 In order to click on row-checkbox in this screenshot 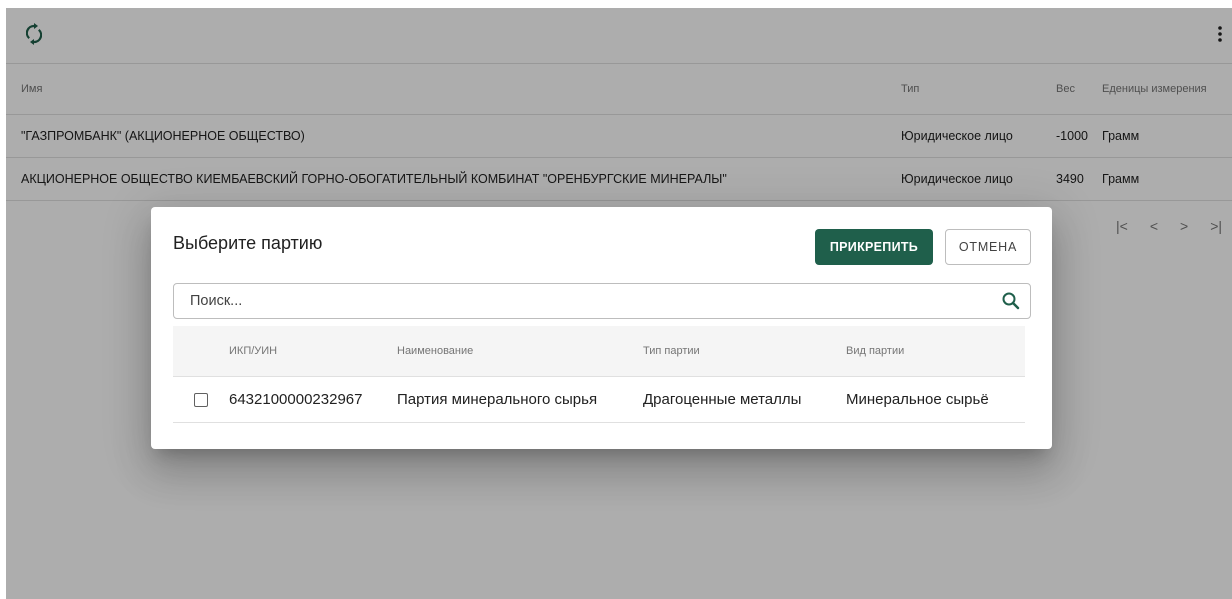, I will do `click(201, 400)`.